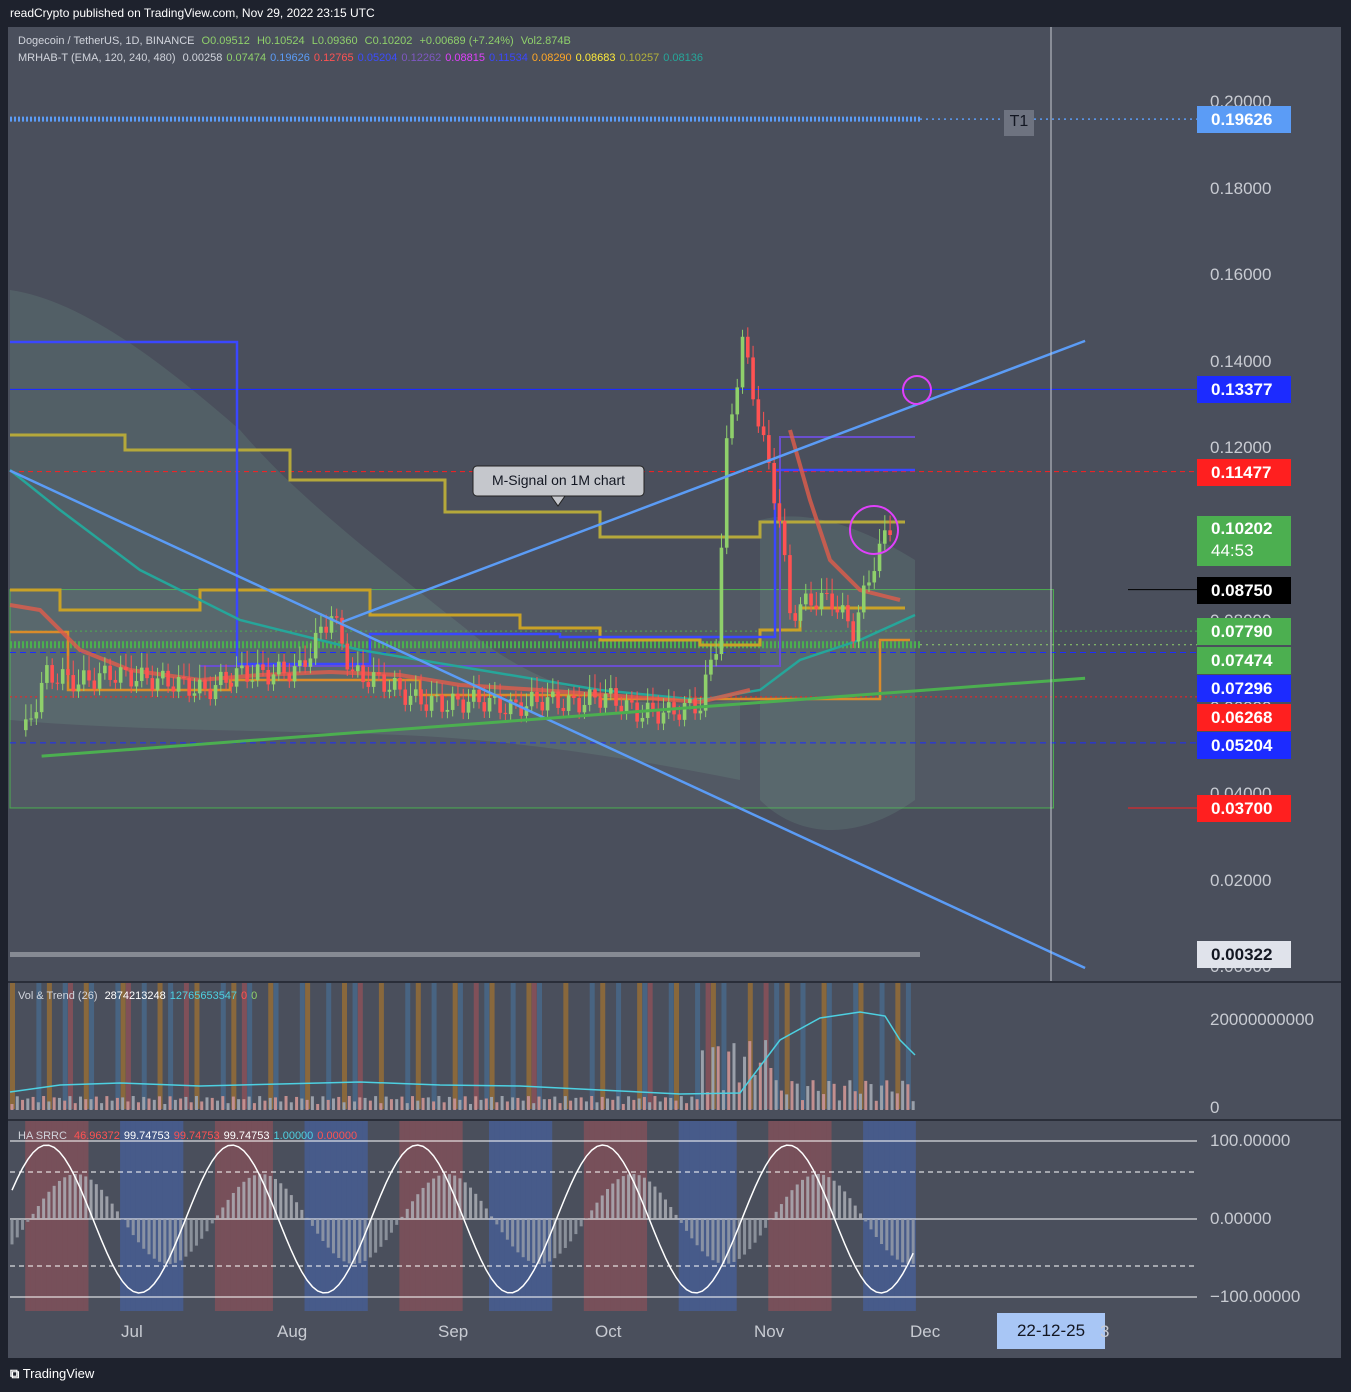 The image size is (1351, 1392). Describe the element at coordinates (1241, 274) in the screenshot. I see `price-axis-tick: 0.16000` at that location.